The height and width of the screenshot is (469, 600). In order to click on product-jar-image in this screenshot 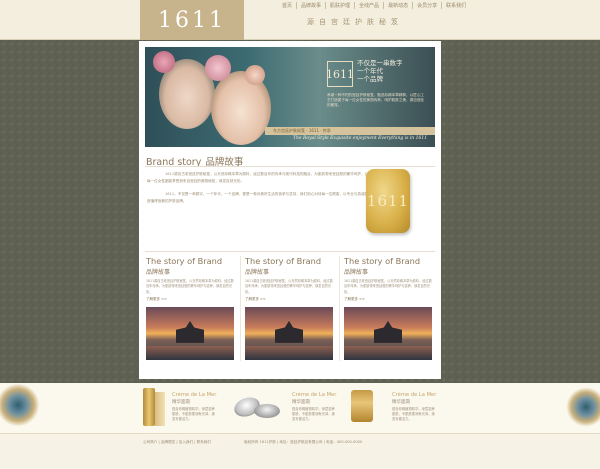, I will do `click(362, 406)`.